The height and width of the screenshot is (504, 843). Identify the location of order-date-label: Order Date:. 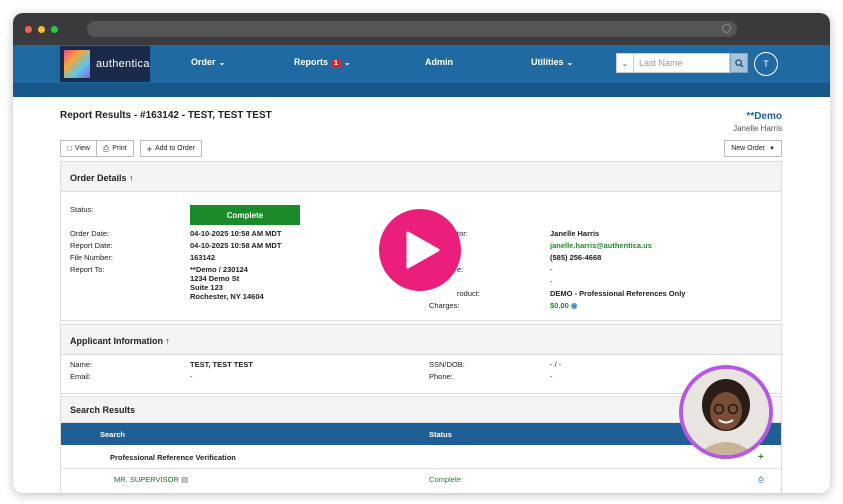
(90, 233).